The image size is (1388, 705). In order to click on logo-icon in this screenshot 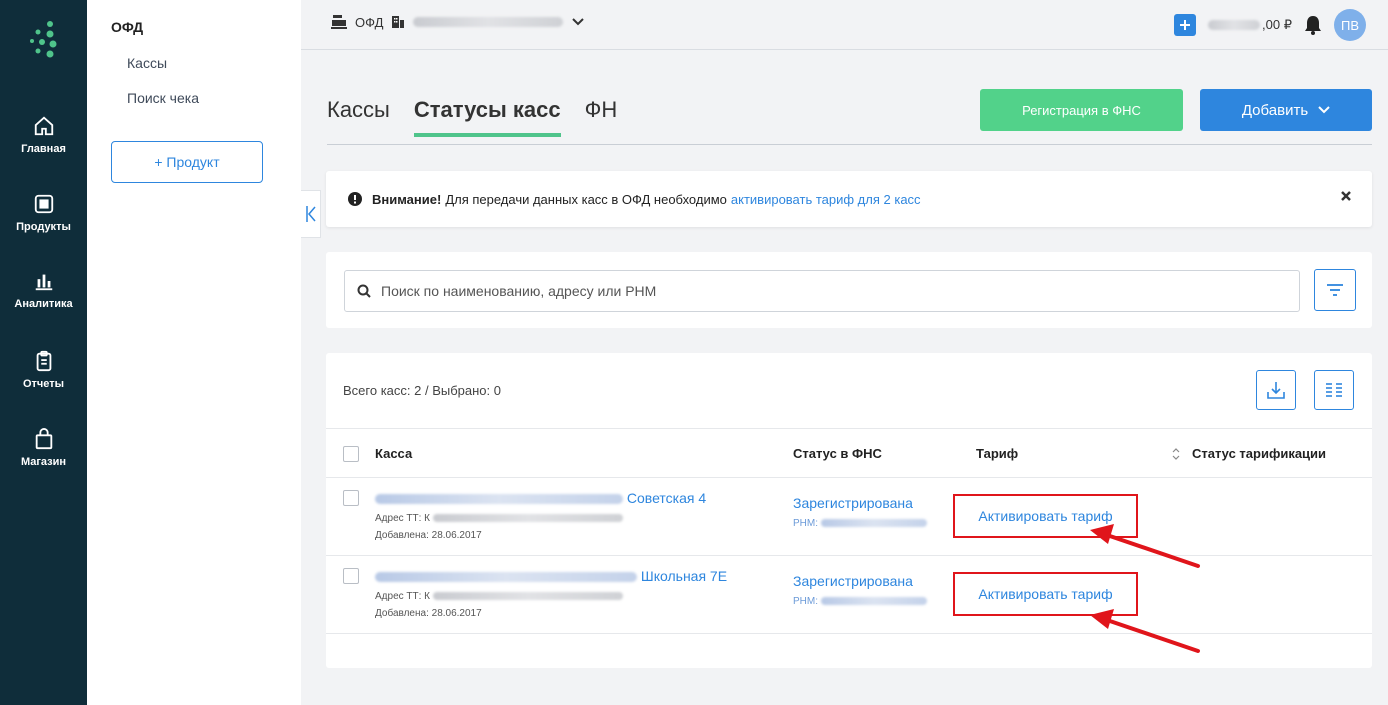, I will do `click(43, 39)`.